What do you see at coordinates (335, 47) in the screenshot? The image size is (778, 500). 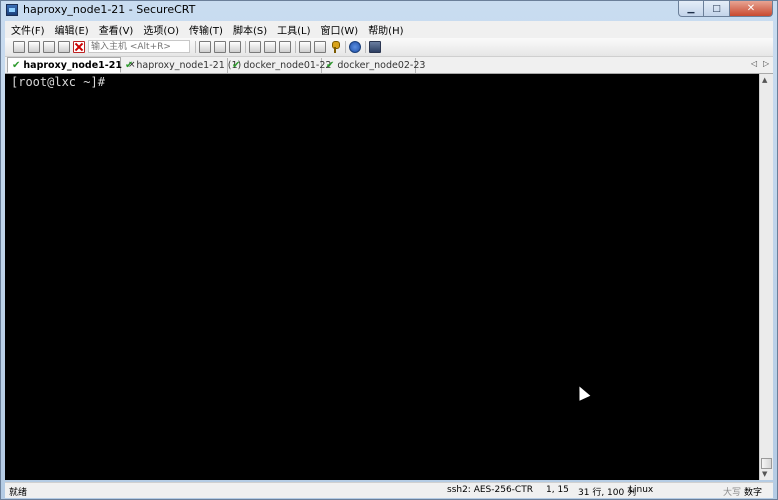 I see `keymap-icon` at bounding box center [335, 47].